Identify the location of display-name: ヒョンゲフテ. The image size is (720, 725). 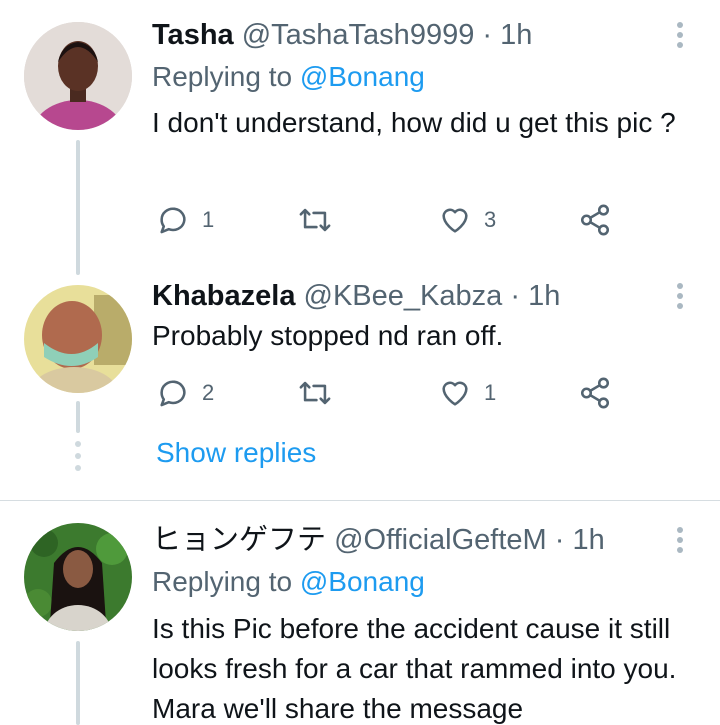
(239, 540).